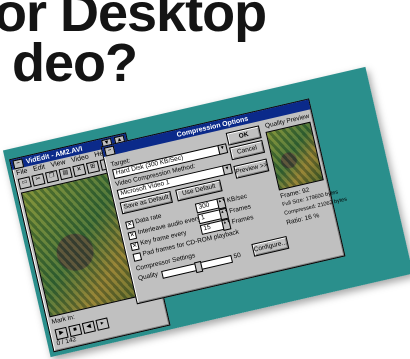  What do you see at coordinates (93, 167) in the screenshot?
I see `compress-icon: ⊞` at bounding box center [93, 167].